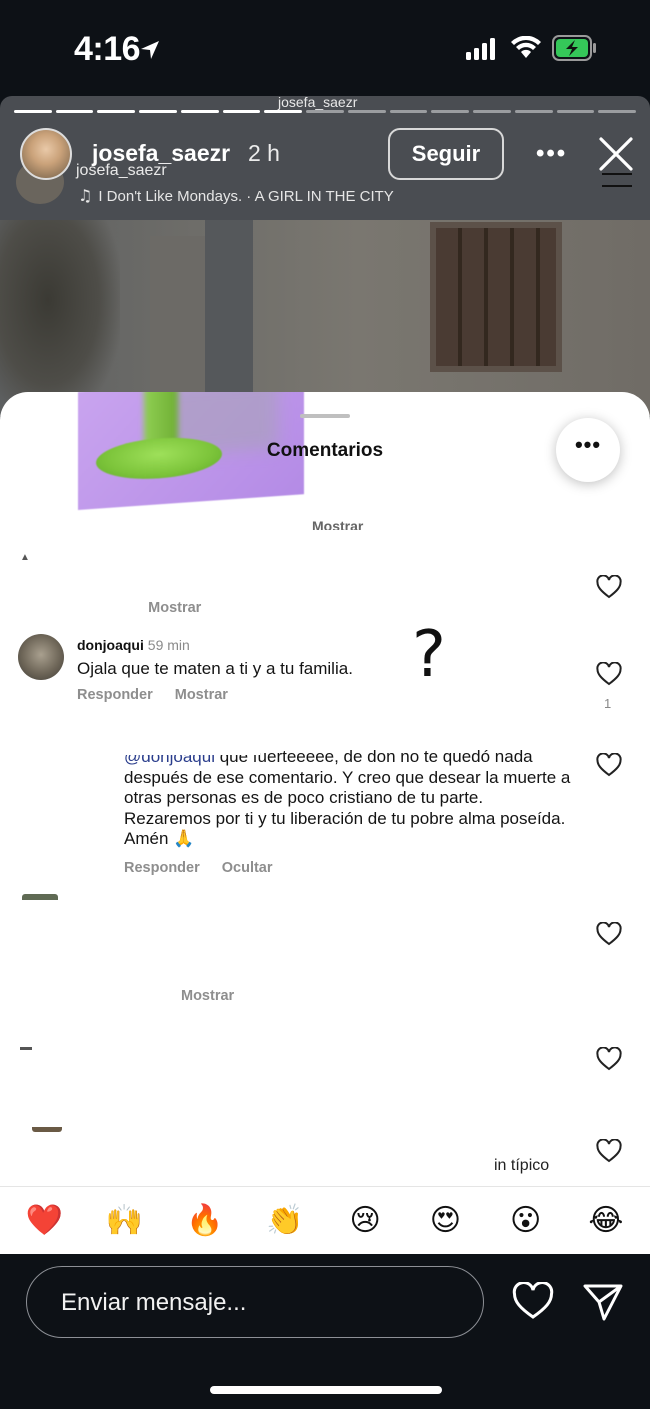 Image resolution: width=650 pixels, height=1409 pixels. I want to click on sheet-drag-handle, so click(325, 416).